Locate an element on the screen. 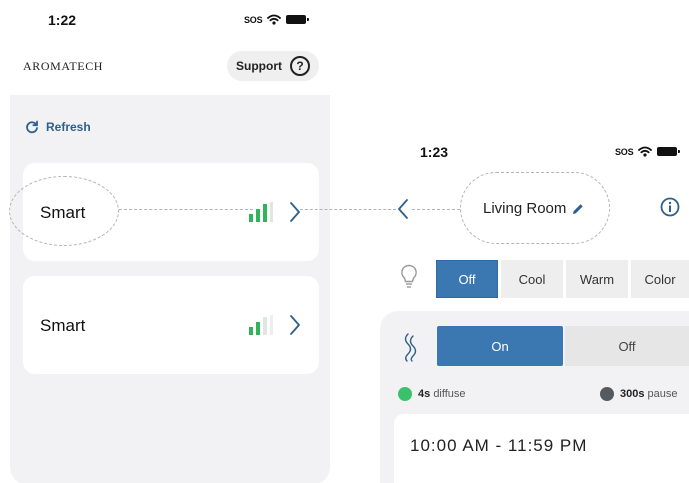 The width and height of the screenshot is (689, 483). light-bulb-icon is located at coordinates (409, 276).